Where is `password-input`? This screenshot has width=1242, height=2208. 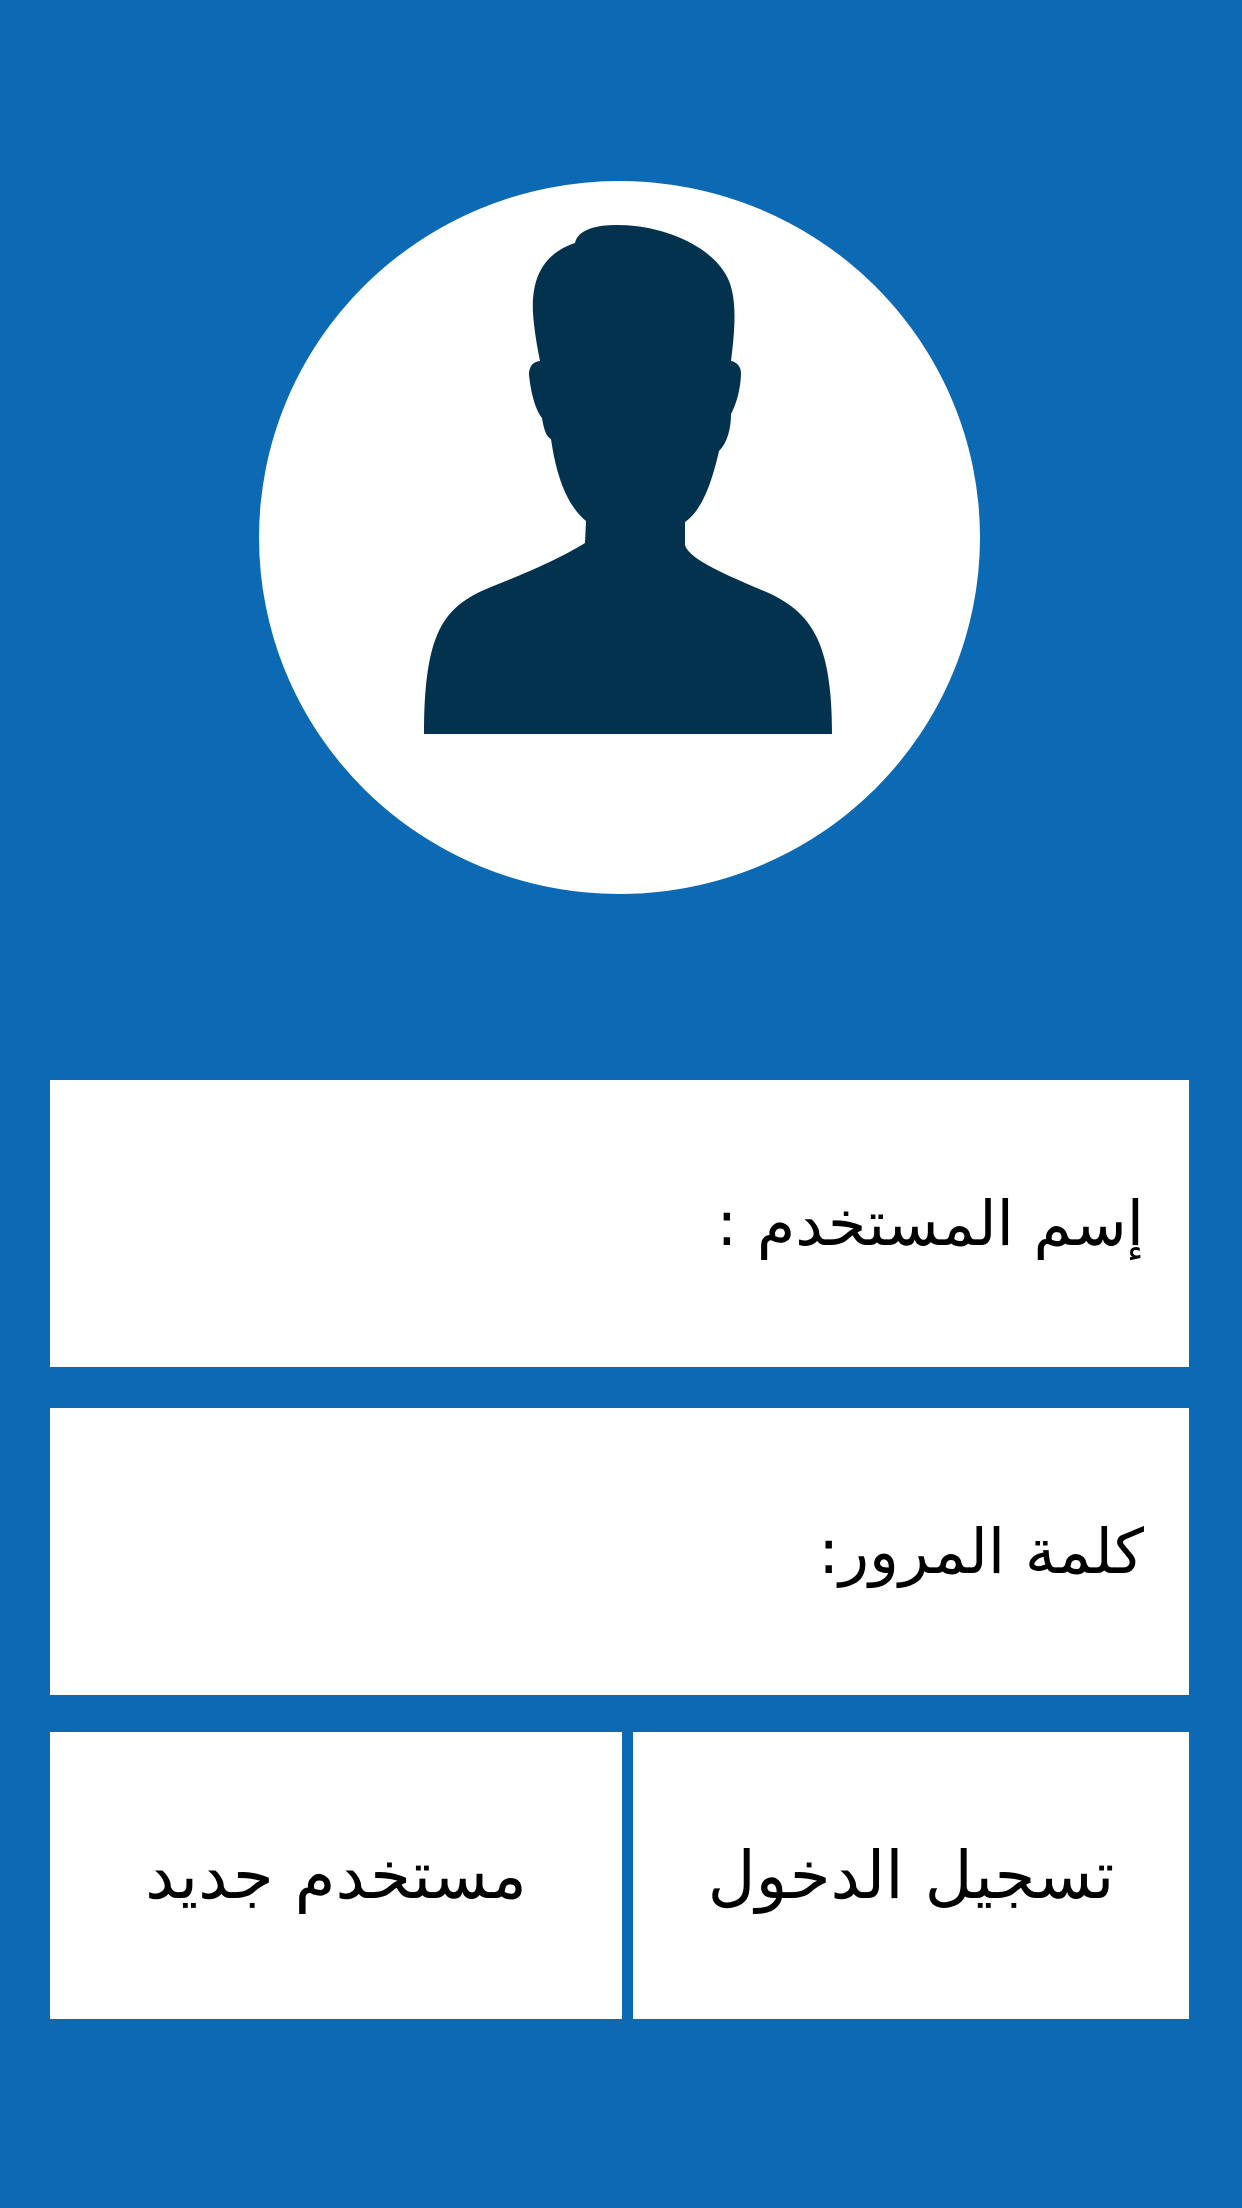
password-input is located at coordinates (435, 1551).